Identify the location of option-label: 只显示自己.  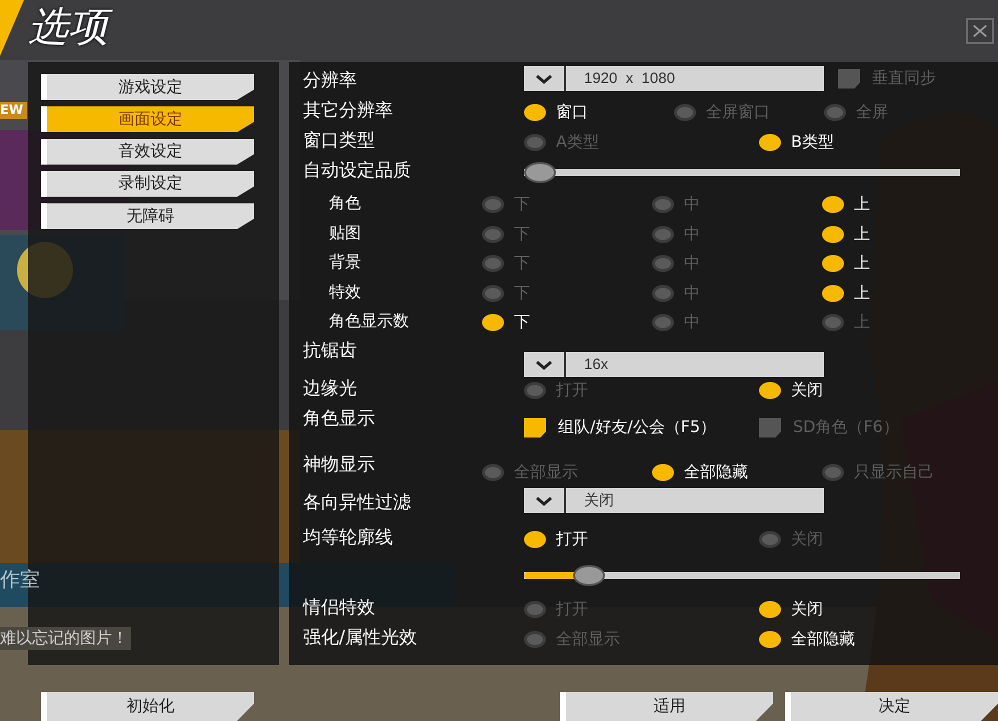
(894, 472).